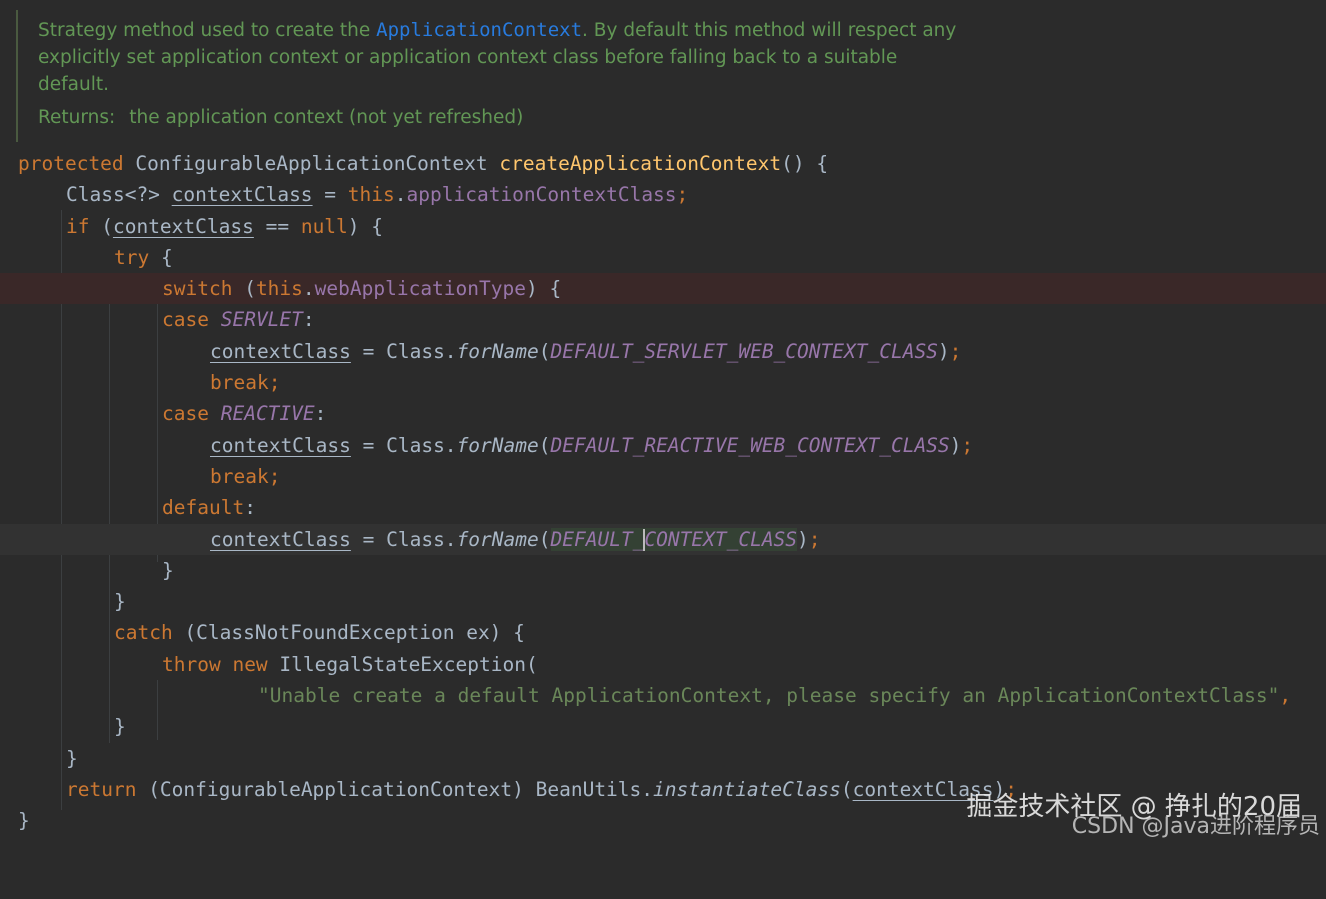 Image resolution: width=1326 pixels, height=899 pixels. I want to click on constant-name: DEFAULT_REACTIVE_WEB_CONTEXT_CLASS, so click(750, 445).